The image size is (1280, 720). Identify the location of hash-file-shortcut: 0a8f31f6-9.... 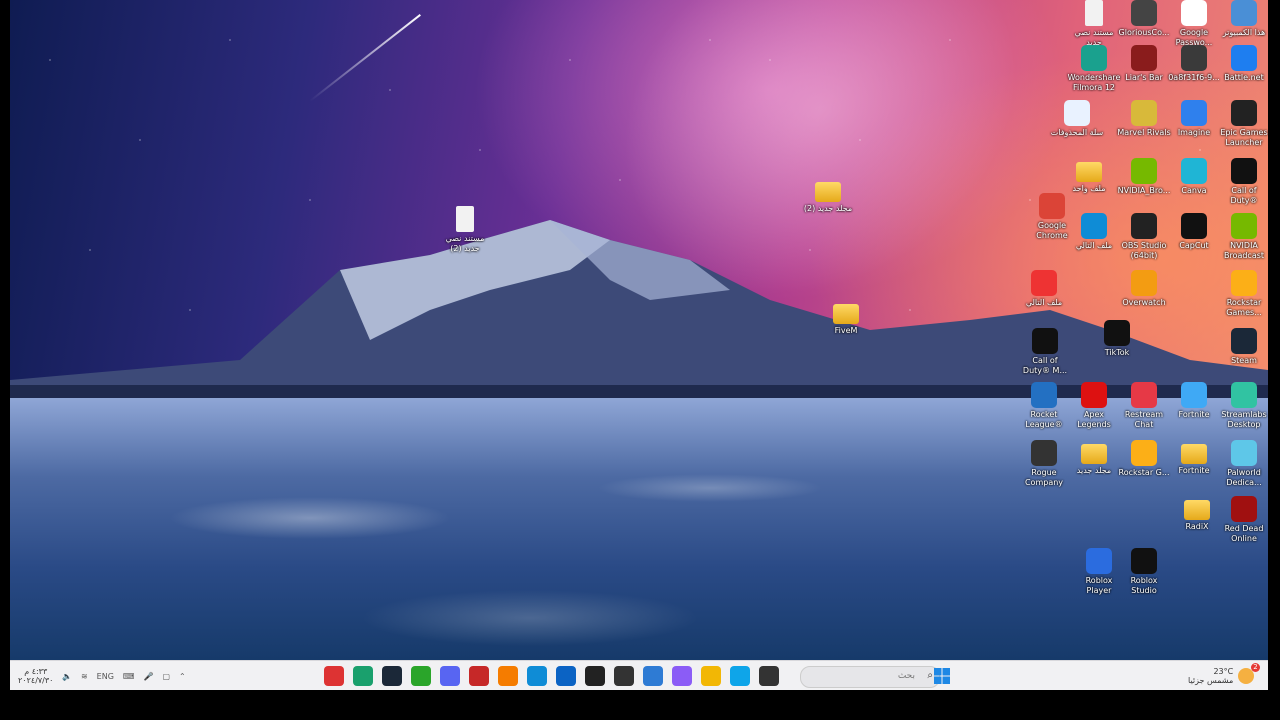
(1194, 64).